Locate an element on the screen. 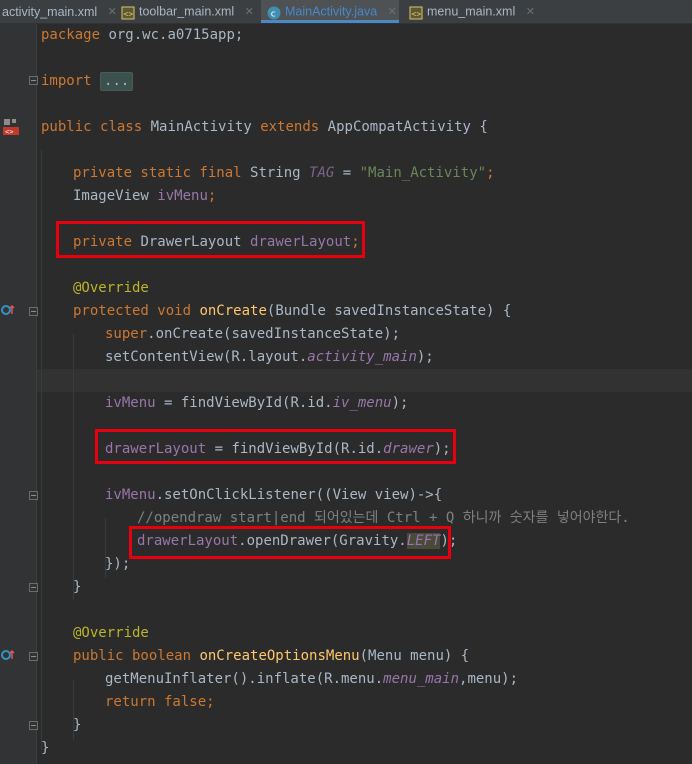  code-line-23: drawerLayout.openDrawer(Gravity.LEFT); is located at coordinates (297, 541).